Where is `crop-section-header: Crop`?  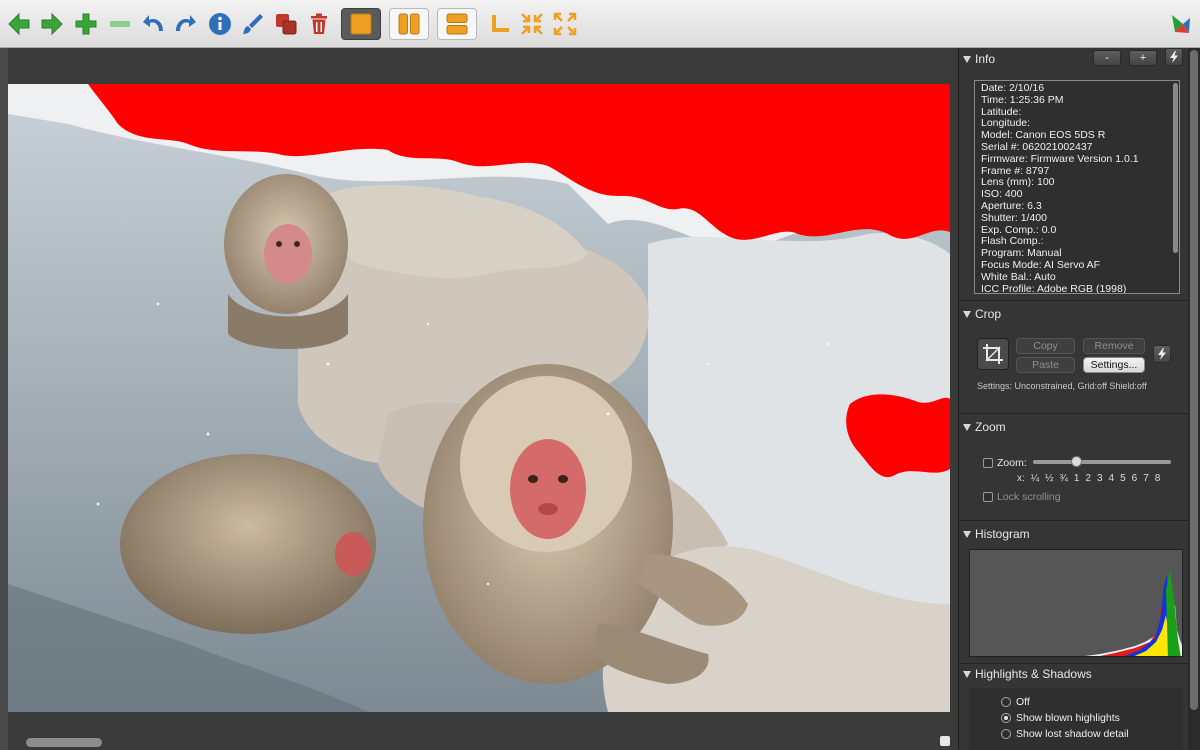
crop-section-header: Crop is located at coordinates (982, 314).